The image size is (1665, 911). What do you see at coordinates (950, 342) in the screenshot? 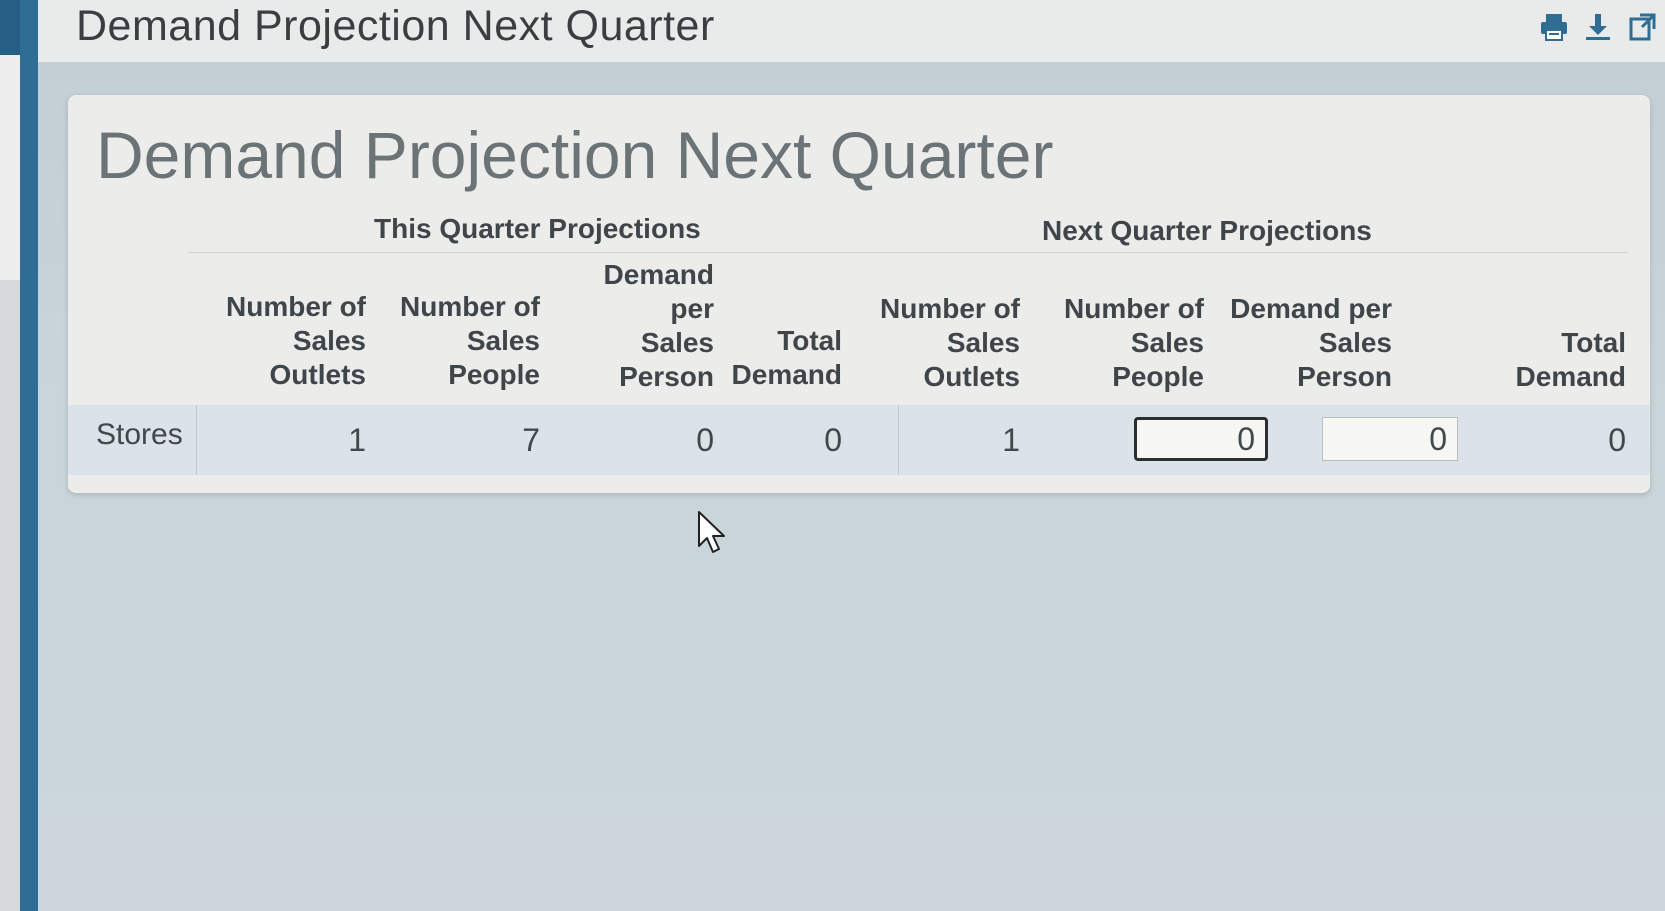
I see `column-header-nq-sales-outlets: Number of Sales Outlets` at bounding box center [950, 342].